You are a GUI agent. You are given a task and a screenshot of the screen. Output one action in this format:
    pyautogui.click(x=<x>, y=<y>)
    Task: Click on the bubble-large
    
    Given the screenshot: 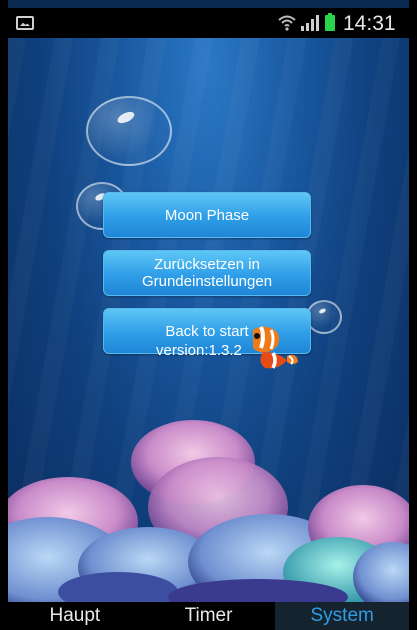 What is the action you would take?
    pyautogui.click(x=129, y=131)
    